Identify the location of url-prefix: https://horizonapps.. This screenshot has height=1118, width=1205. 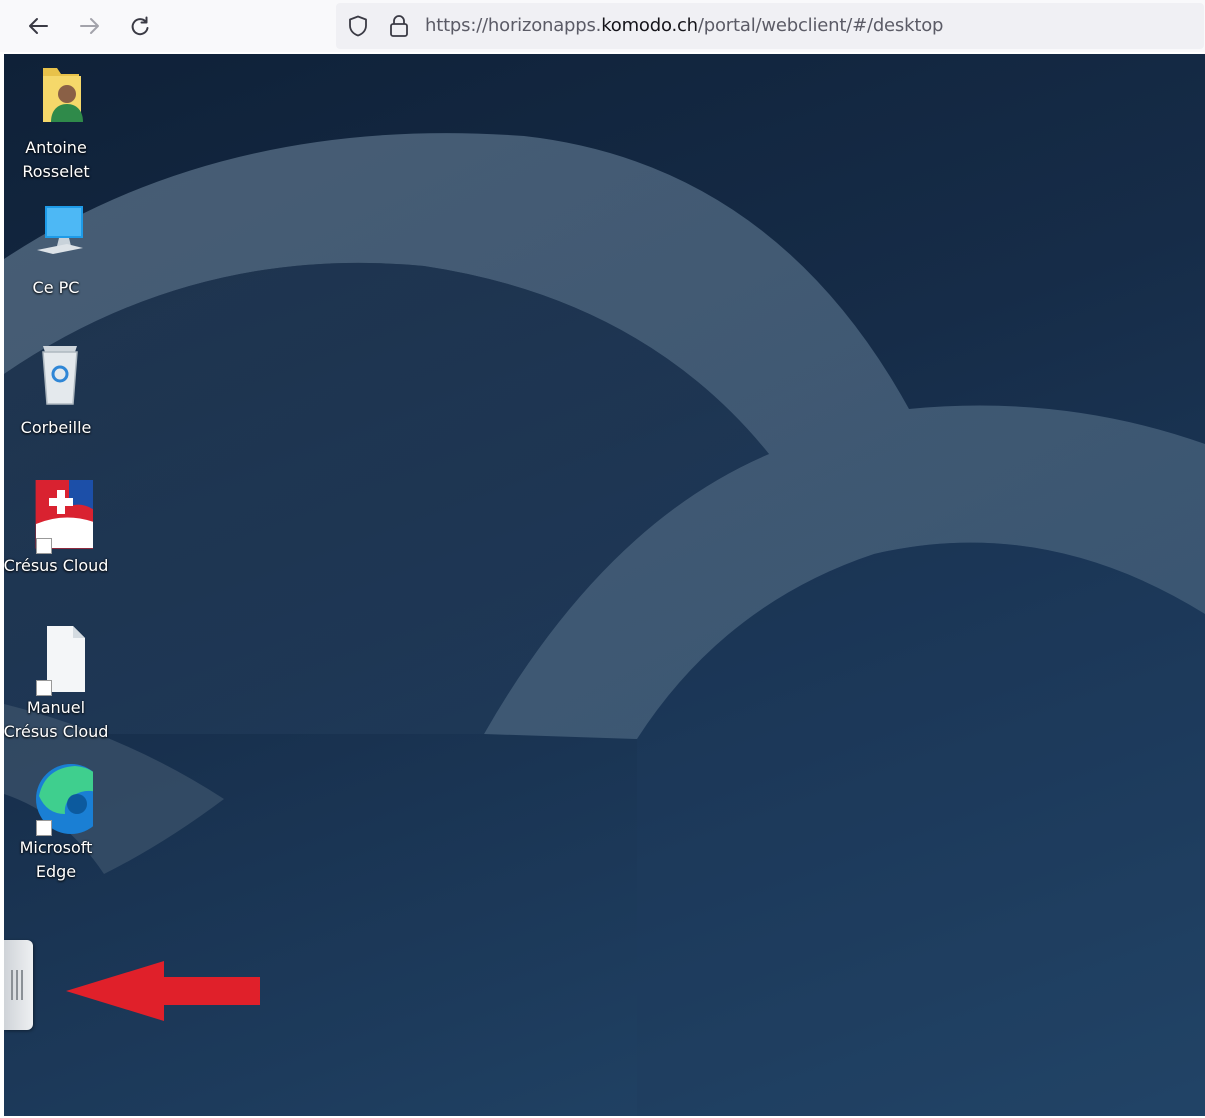
(513, 25).